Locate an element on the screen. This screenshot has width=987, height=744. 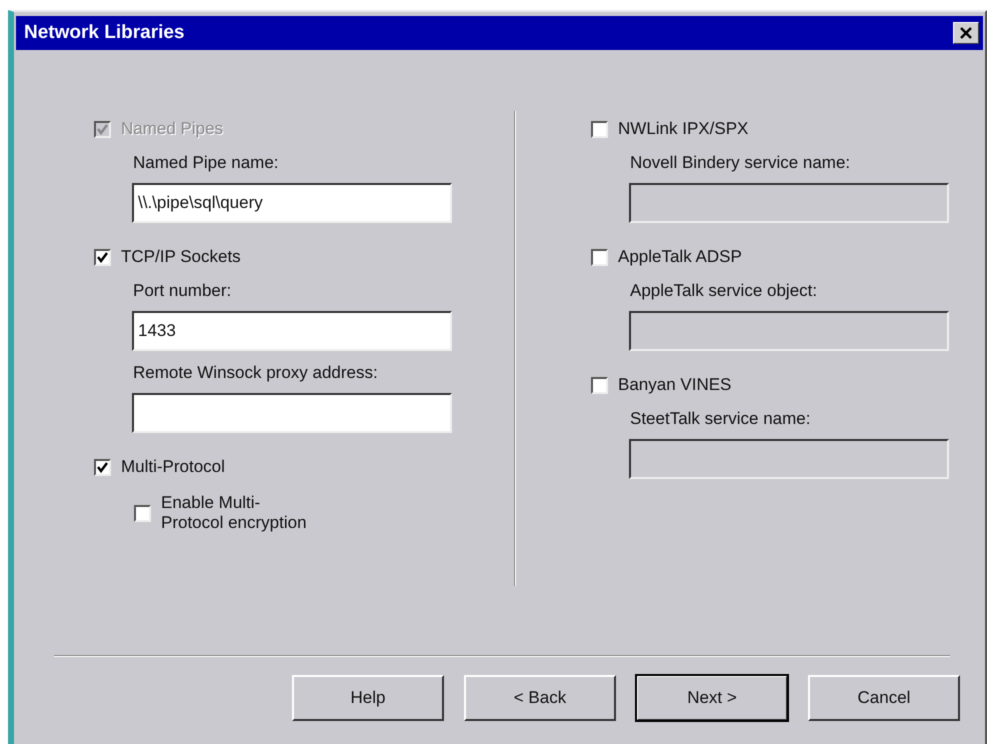
close-button is located at coordinates (966, 33).